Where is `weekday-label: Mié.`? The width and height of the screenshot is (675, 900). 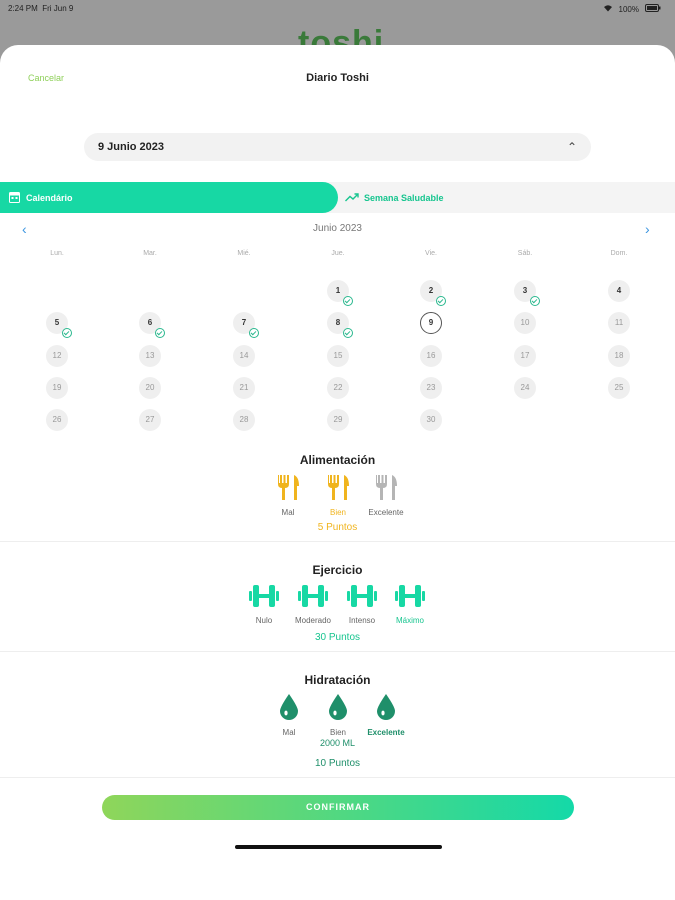 weekday-label: Mié. is located at coordinates (244, 253).